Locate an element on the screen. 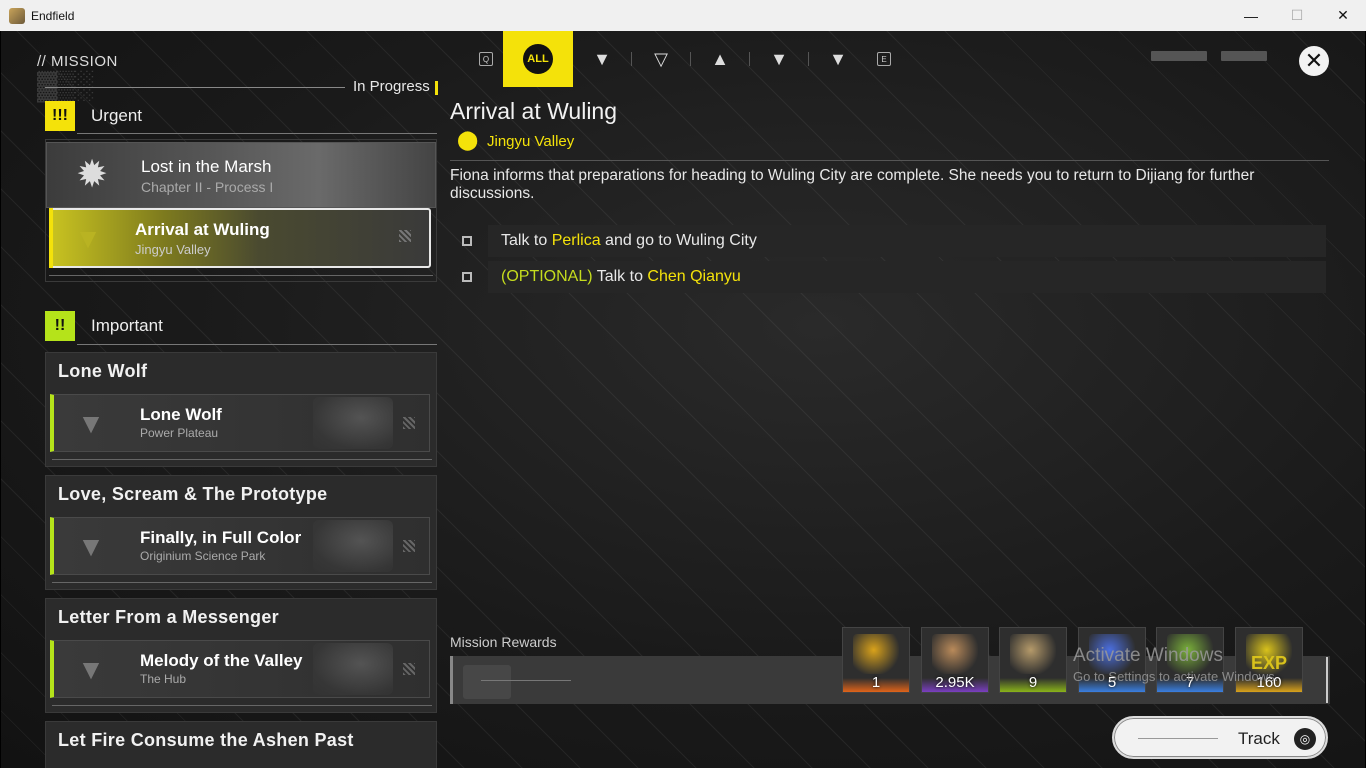 This screenshot has height=768, width=1366. mission-group-title: Lone Wolf is located at coordinates (103, 371).